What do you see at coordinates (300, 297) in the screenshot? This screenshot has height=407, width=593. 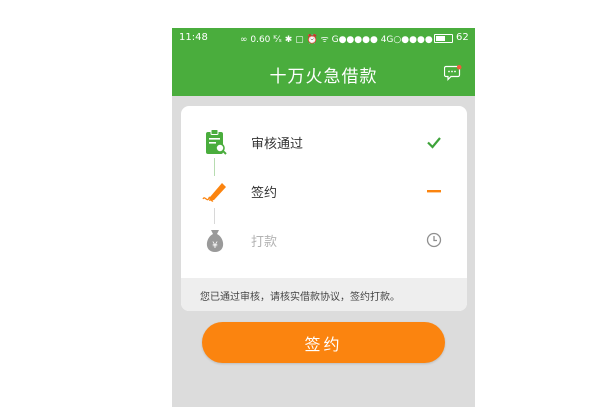 I see `hint-text: 您已通过审核，请核实借款协议，签约打款。` at bounding box center [300, 297].